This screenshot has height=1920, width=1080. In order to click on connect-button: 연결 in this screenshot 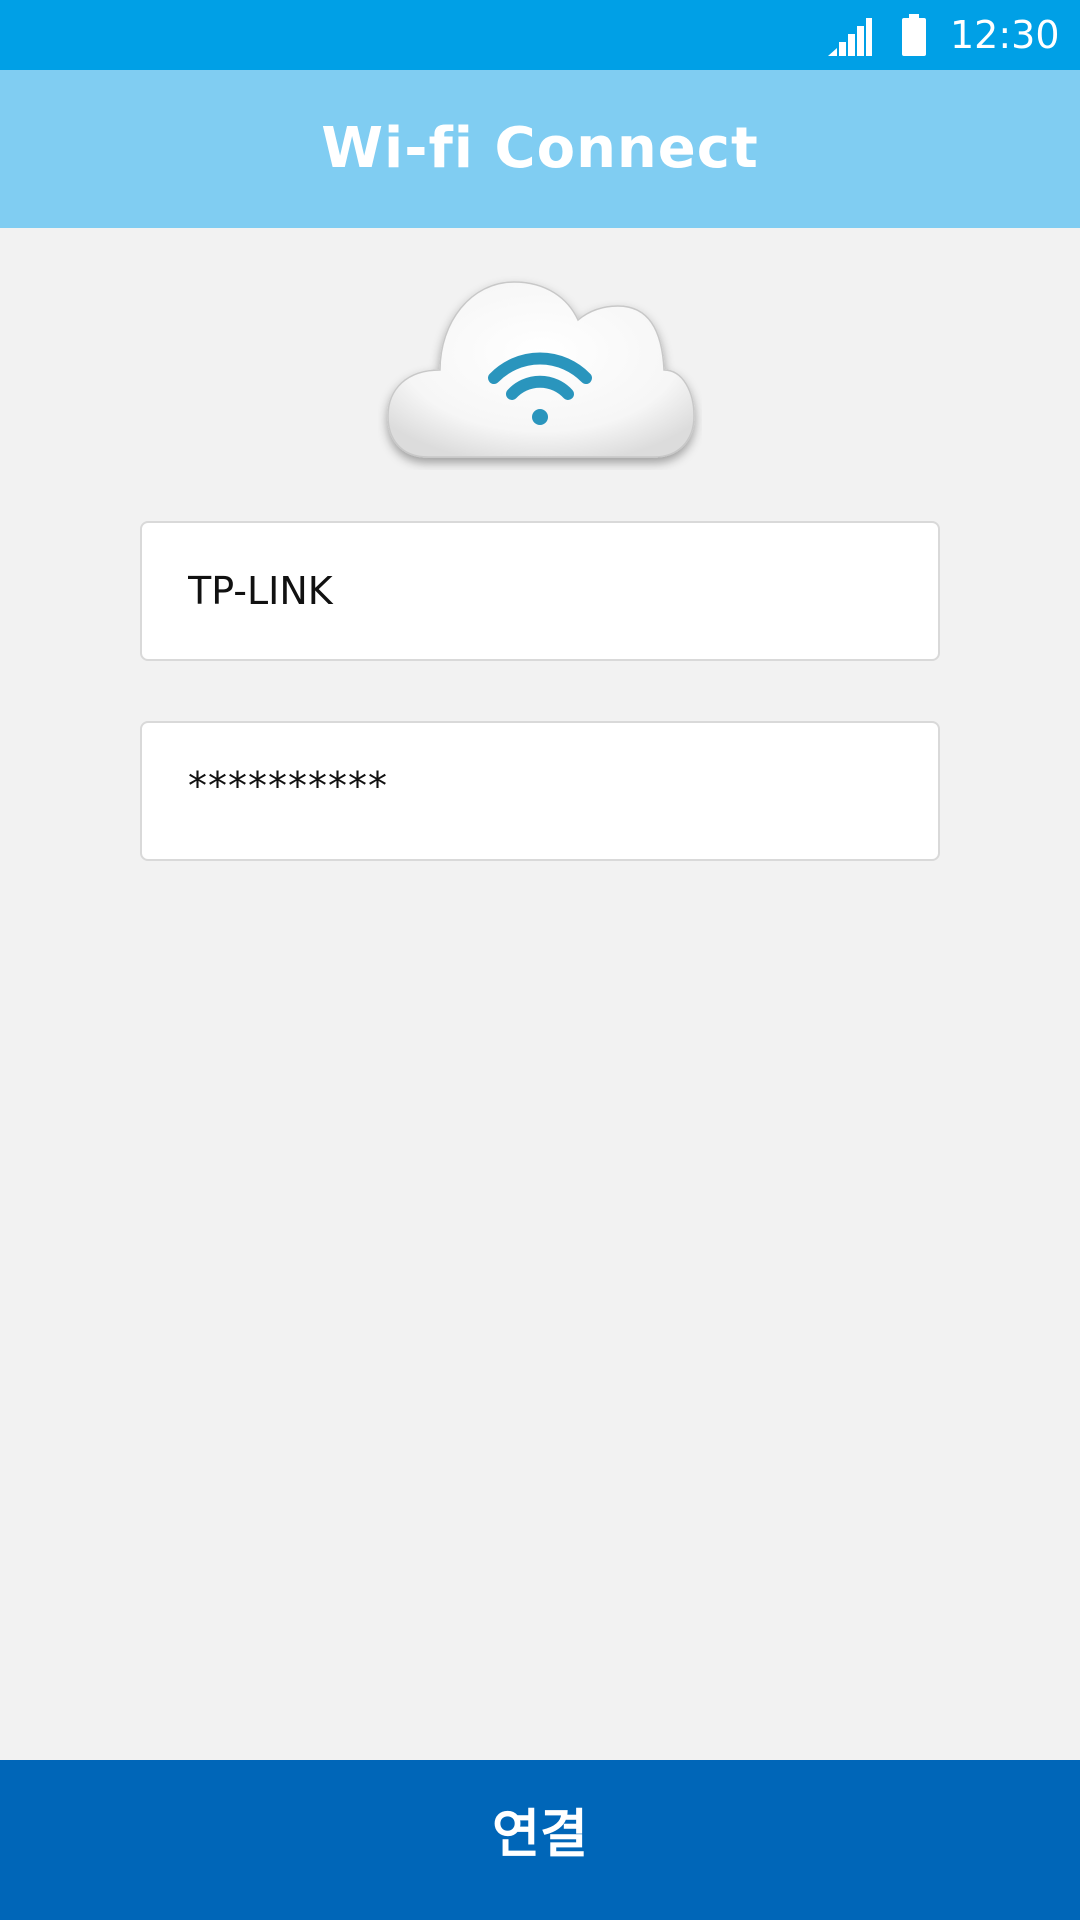, I will do `click(540, 1840)`.